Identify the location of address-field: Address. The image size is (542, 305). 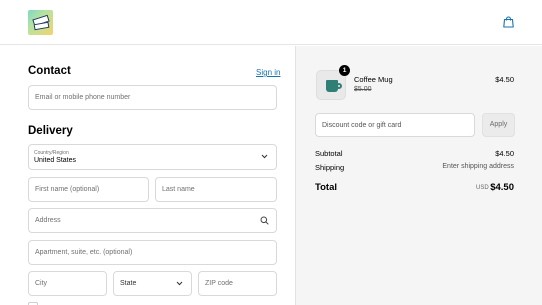
(152, 220).